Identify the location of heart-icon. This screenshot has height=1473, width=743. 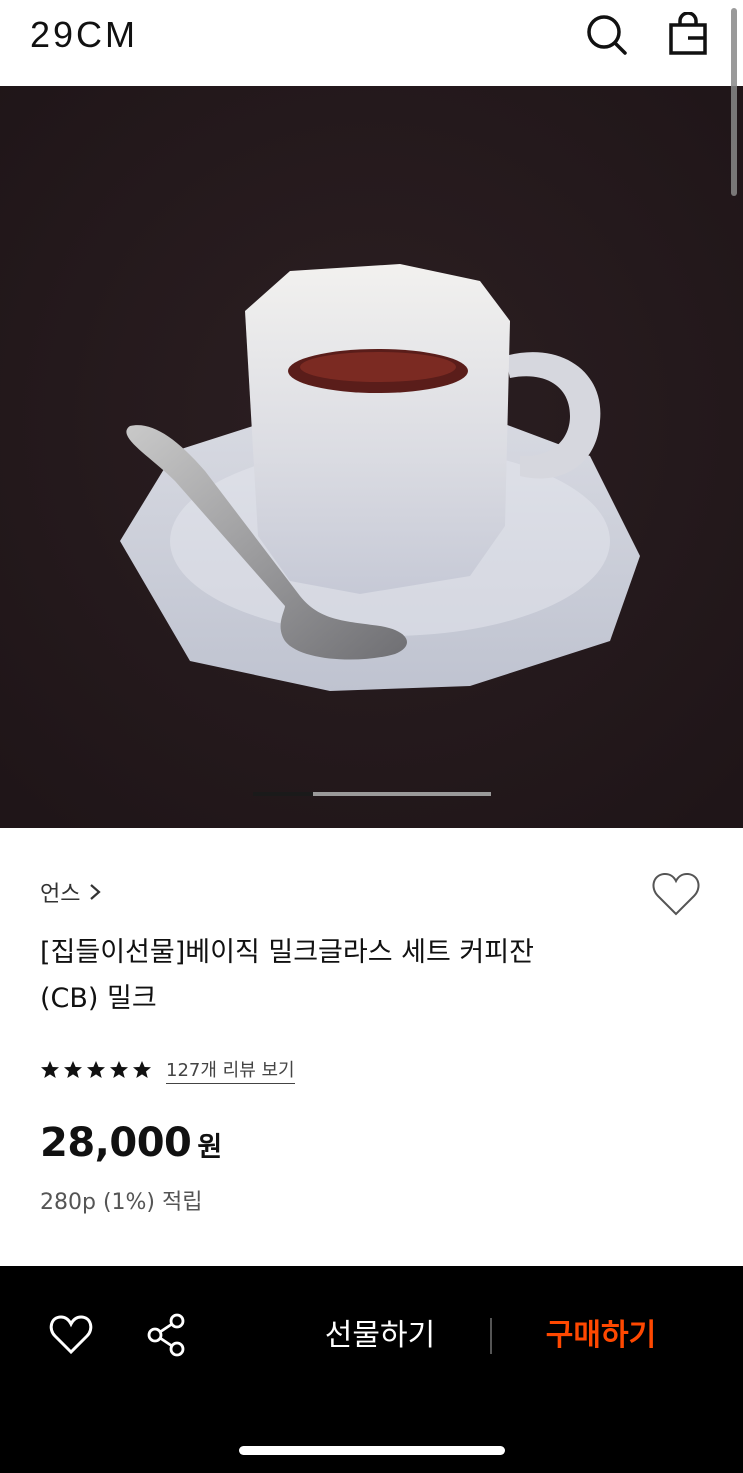
(71, 1335).